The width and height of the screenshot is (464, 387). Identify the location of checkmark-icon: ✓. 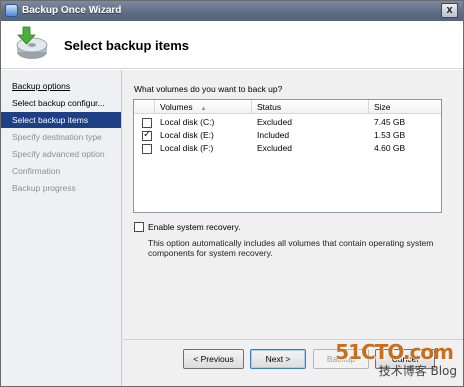
(147, 134).